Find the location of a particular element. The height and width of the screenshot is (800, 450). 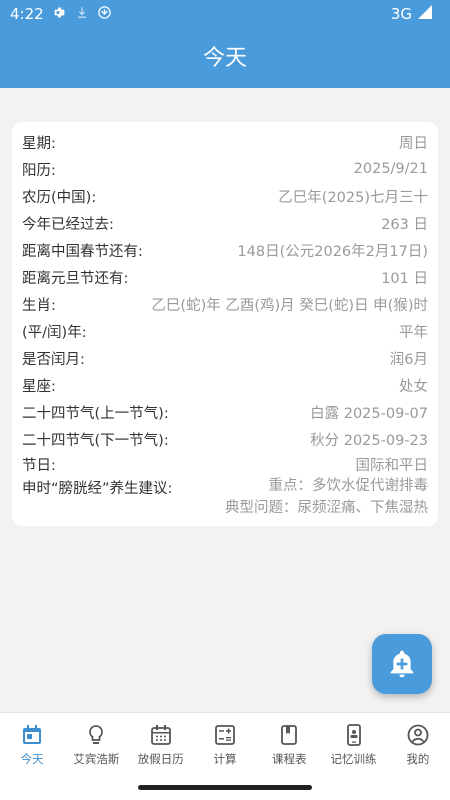

info-value: 2025/9/21 is located at coordinates (390, 169).